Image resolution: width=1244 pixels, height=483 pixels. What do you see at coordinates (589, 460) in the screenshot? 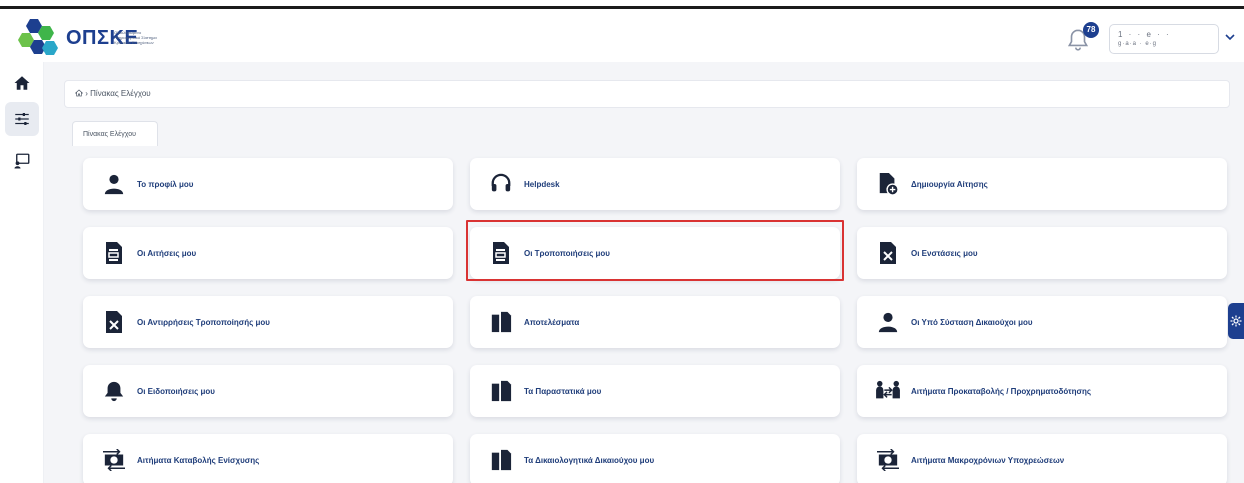
I see `card-label: Τα Δικαιολογητικά Δικαιούχου μου` at bounding box center [589, 460].